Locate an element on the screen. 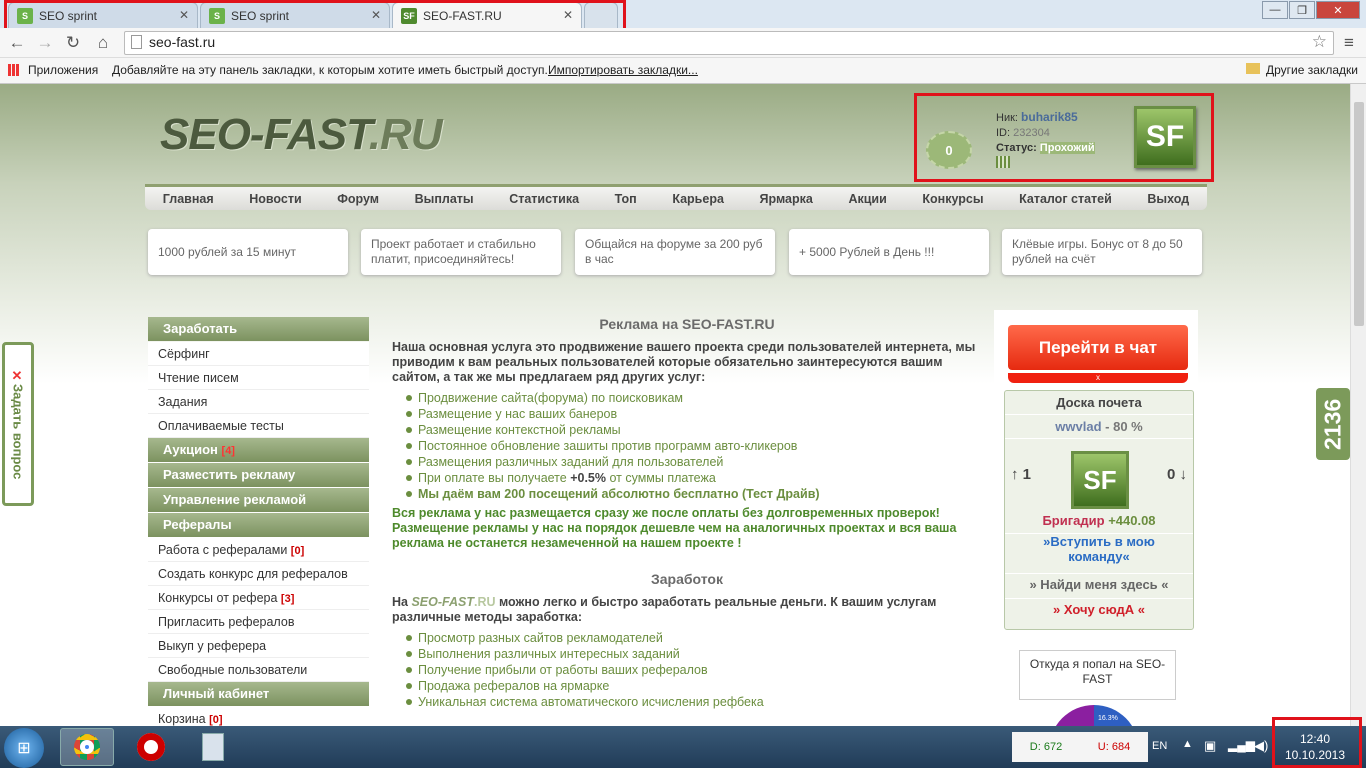 The image size is (1366, 768). list-item: Продажа рефералов на ярмарке is located at coordinates (694, 686).